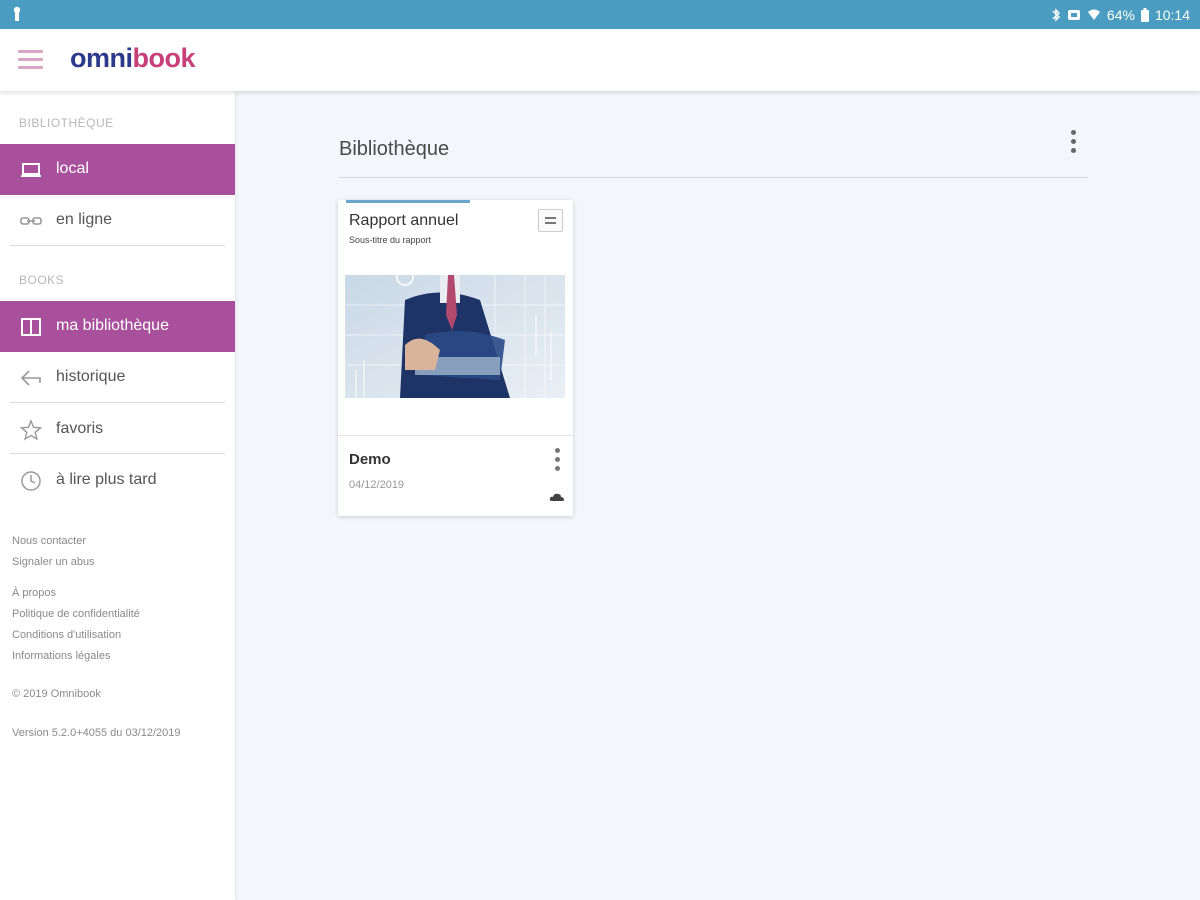 The width and height of the screenshot is (1200, 900). I want to click on battery-percent: 64%, so click(1120, 15).